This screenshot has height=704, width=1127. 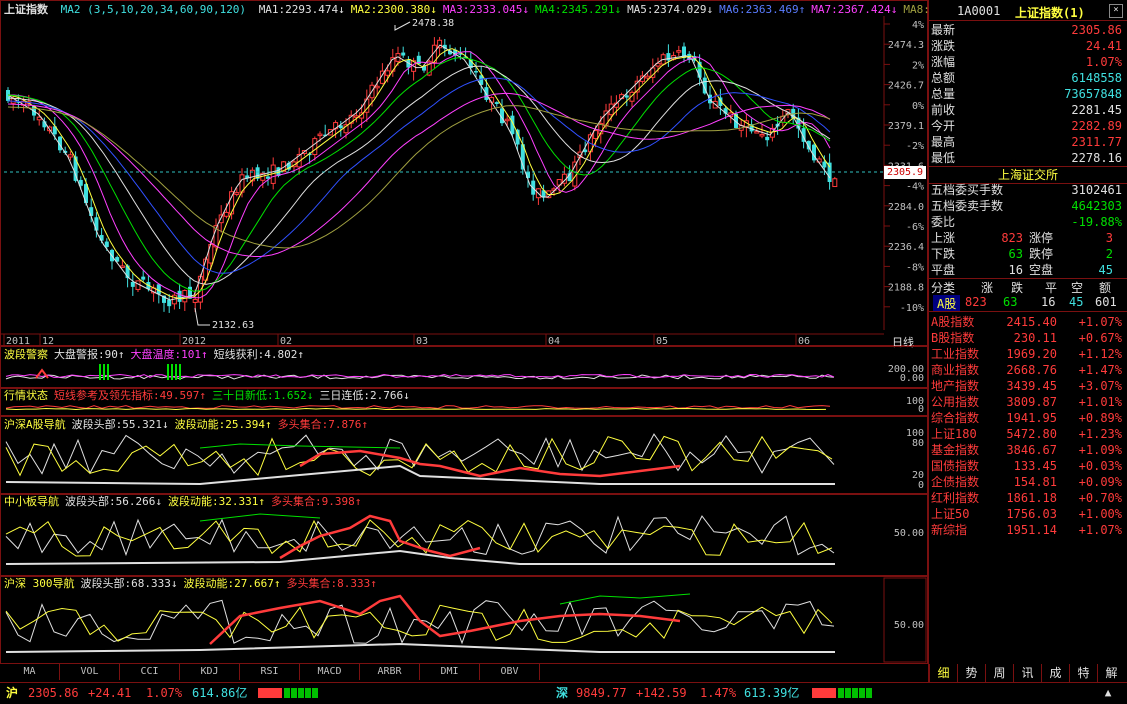 What do you see at coordinates (330, 672) in the screenshot?
I see `indicator-tab-macd: MACD` at bounding box center [330, 672].